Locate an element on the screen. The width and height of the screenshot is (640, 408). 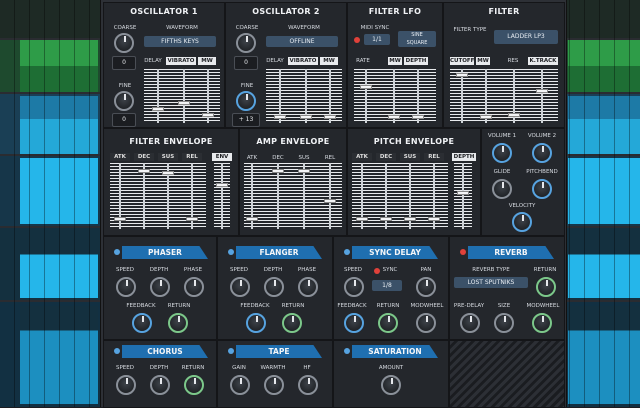
saturation-power-led is located at coordinates (347, 351).